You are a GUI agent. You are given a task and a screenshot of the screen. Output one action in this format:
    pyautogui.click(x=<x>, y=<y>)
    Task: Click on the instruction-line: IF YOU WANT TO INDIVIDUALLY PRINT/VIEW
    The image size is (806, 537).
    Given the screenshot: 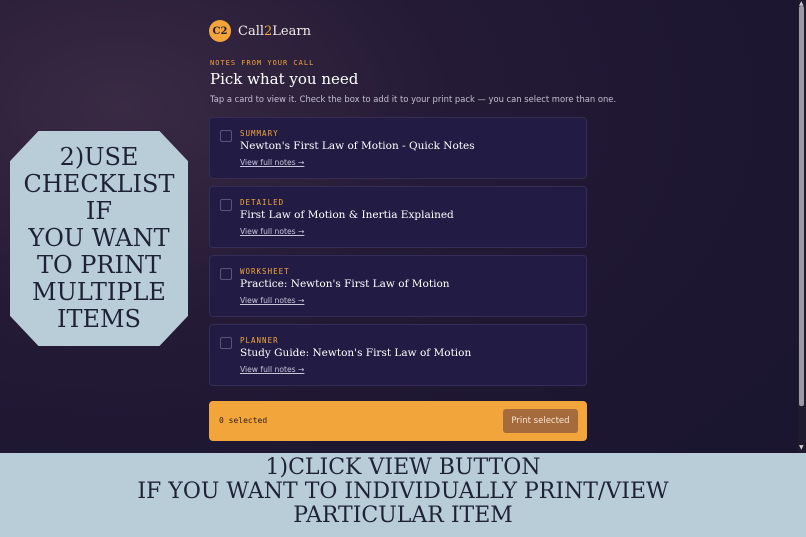 What is the action you would take?
    pyautogui.click(x=403, y=491)
    